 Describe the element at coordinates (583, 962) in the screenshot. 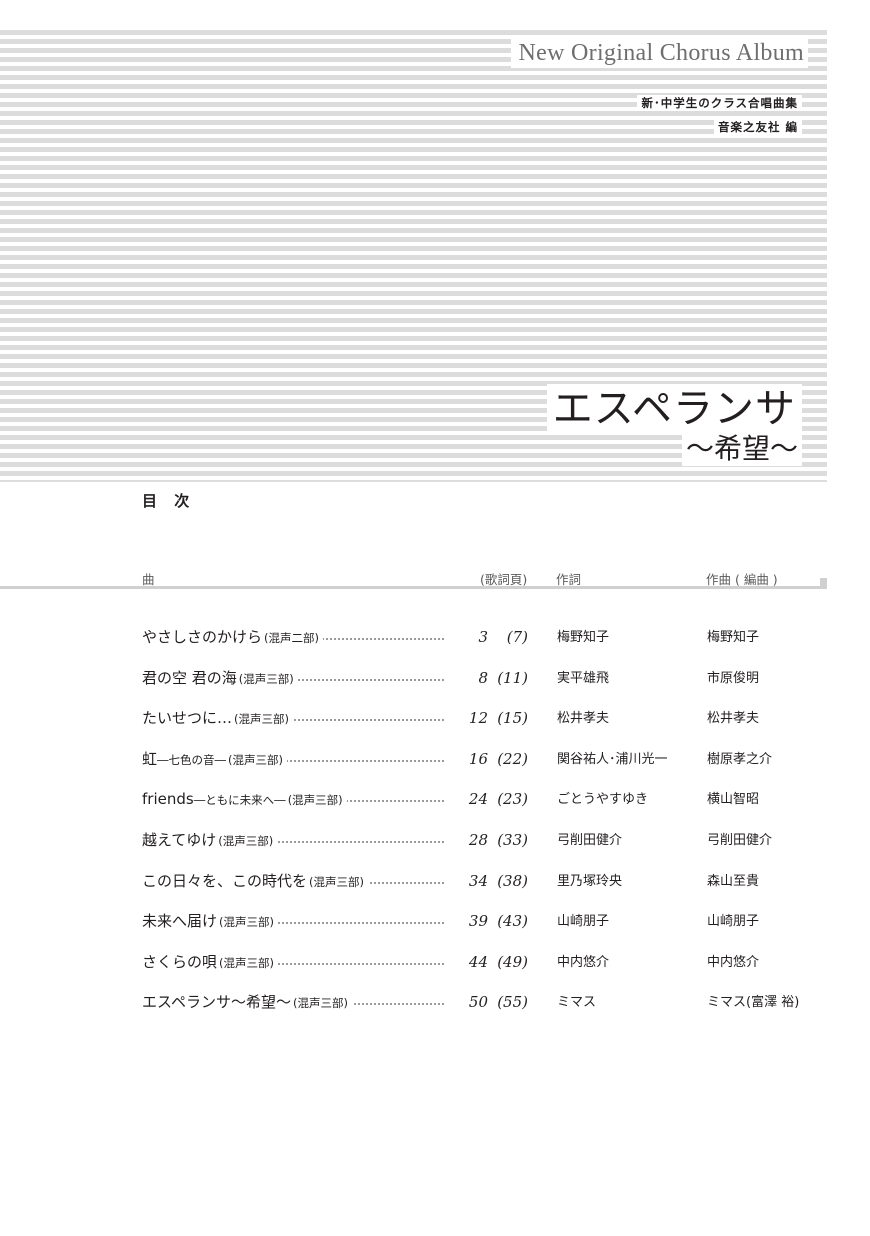

I see `lyricist: 中内悠介` at that location.